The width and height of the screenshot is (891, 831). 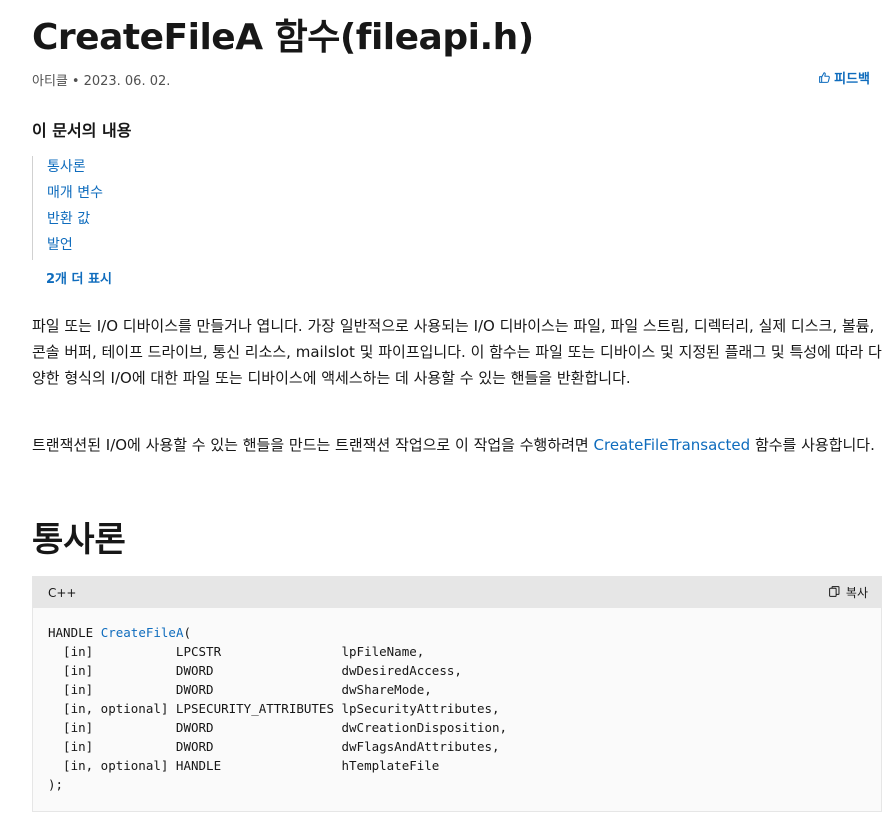 What do you see at coordinates (283, 37) in the screenshot?
I see `page-title: CreateFileA 함수(fileapi.h)` at bounding box center [283, 37].